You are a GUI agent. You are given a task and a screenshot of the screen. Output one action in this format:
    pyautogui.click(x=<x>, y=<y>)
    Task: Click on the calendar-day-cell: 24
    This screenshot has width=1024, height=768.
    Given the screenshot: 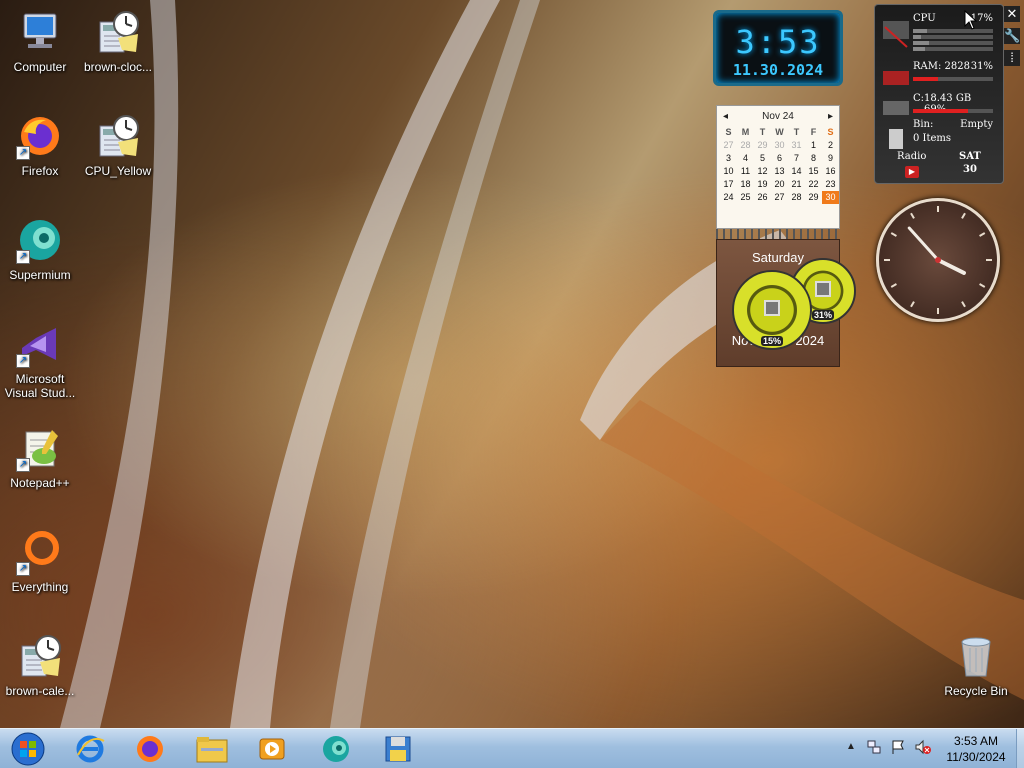 What is the action you would take?
    pyautogui.click(x=728, y=197)
    